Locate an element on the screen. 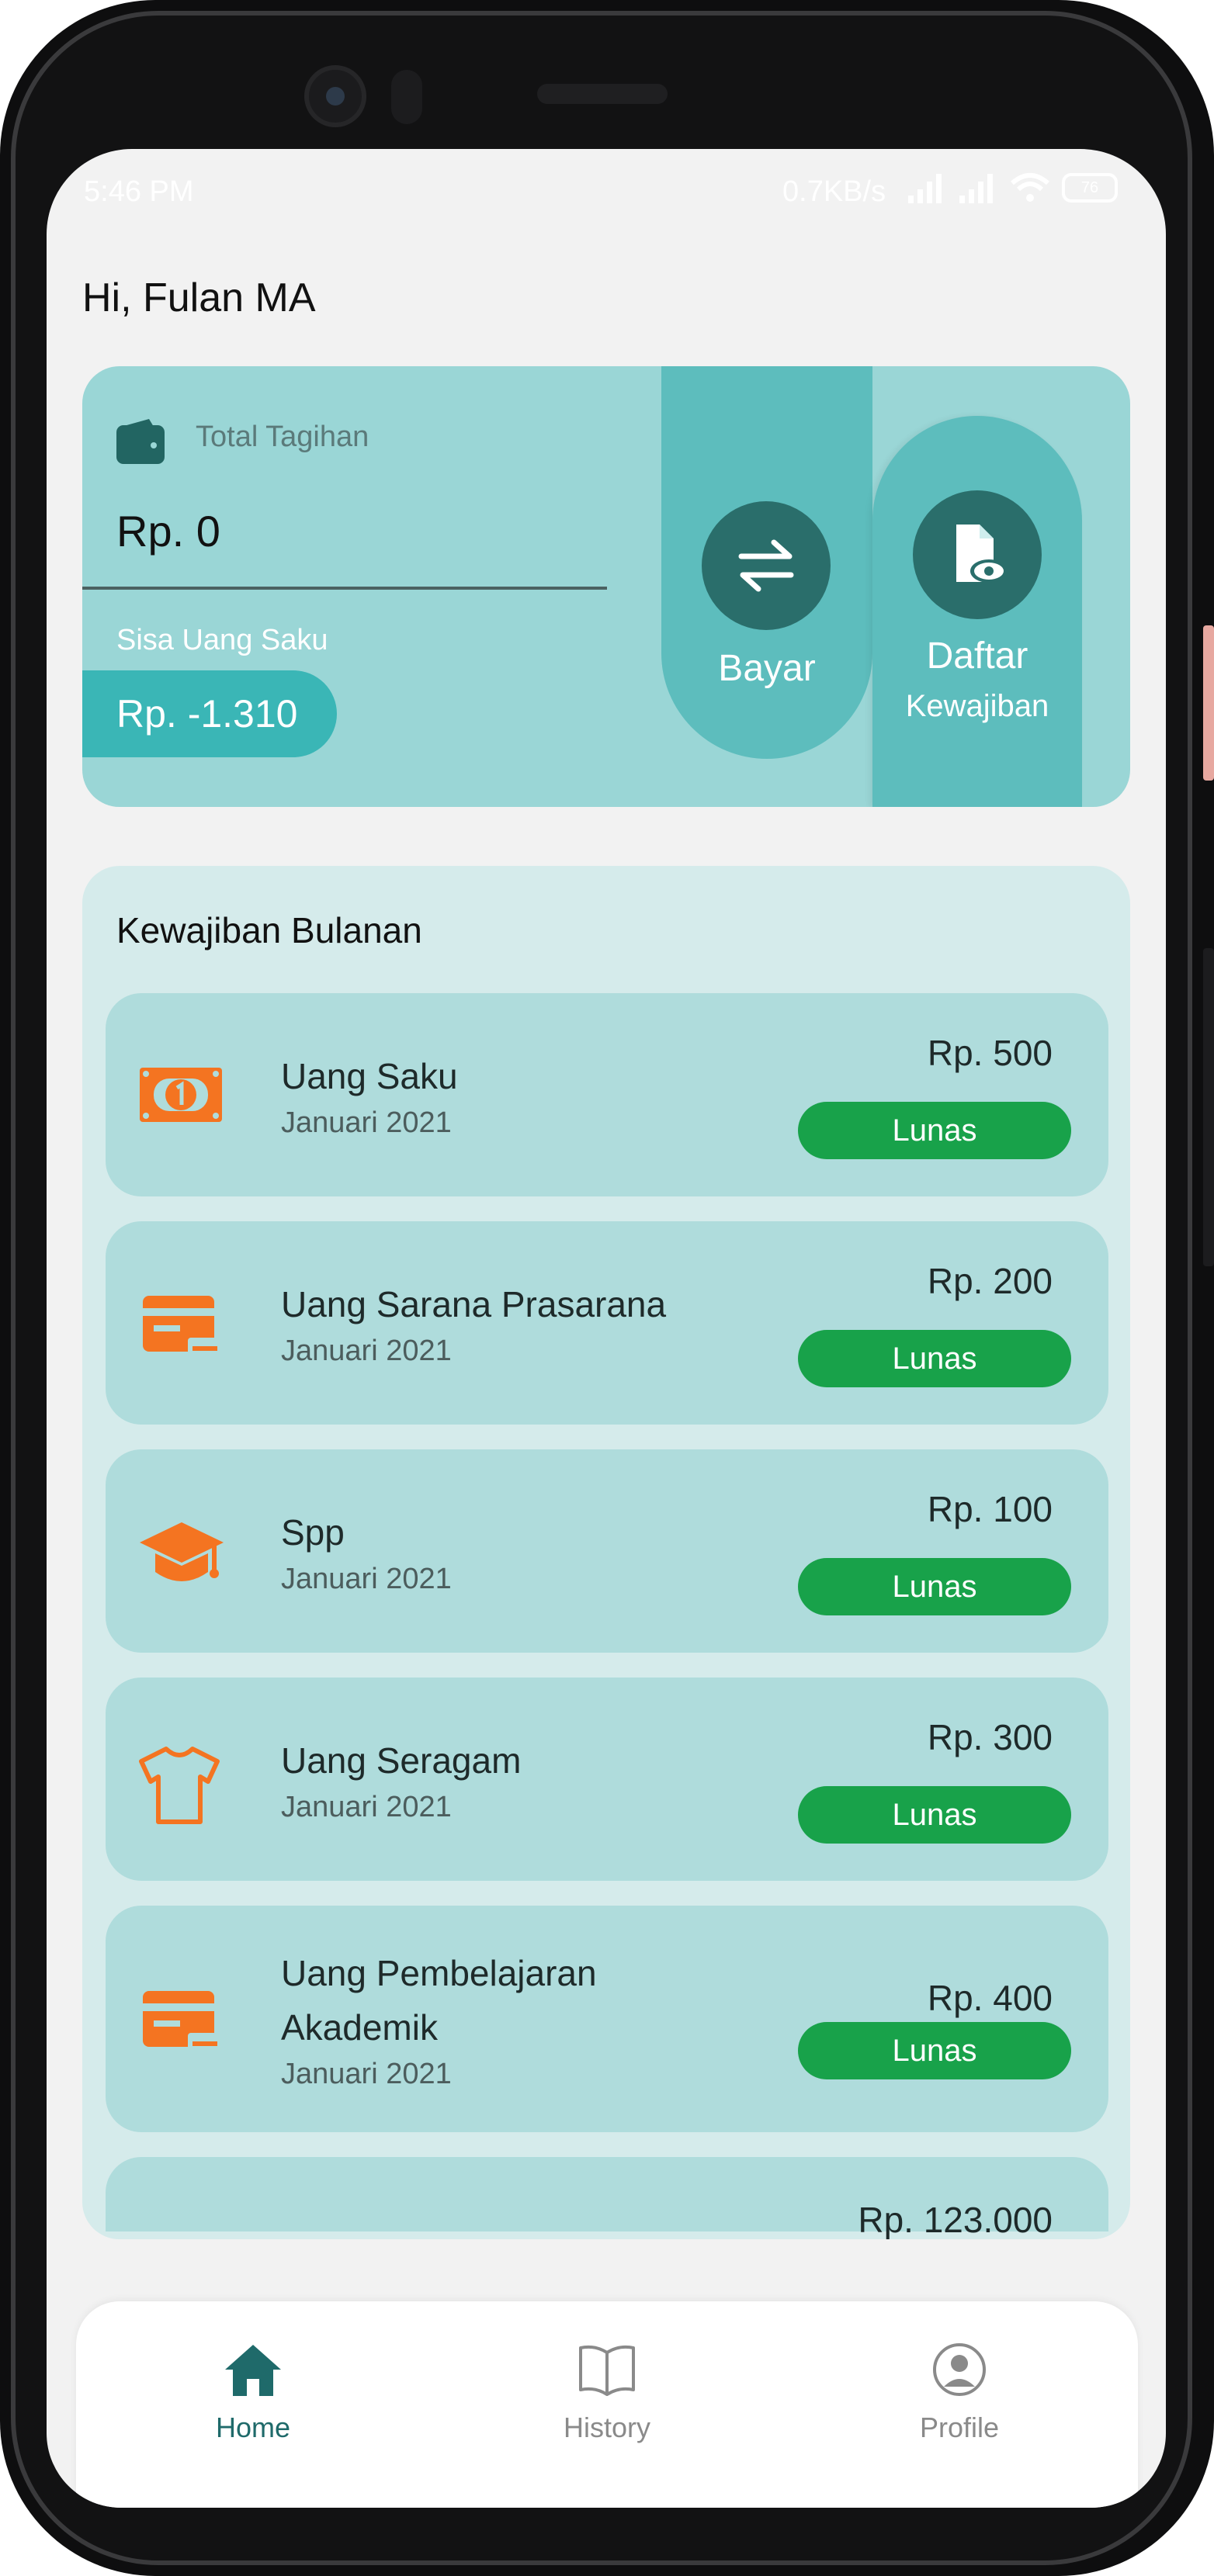 The width and height of the screenshot is (1214, 2576). remaining-allowance-value: Rp. -1.310 is located at coordinates (209, 713).